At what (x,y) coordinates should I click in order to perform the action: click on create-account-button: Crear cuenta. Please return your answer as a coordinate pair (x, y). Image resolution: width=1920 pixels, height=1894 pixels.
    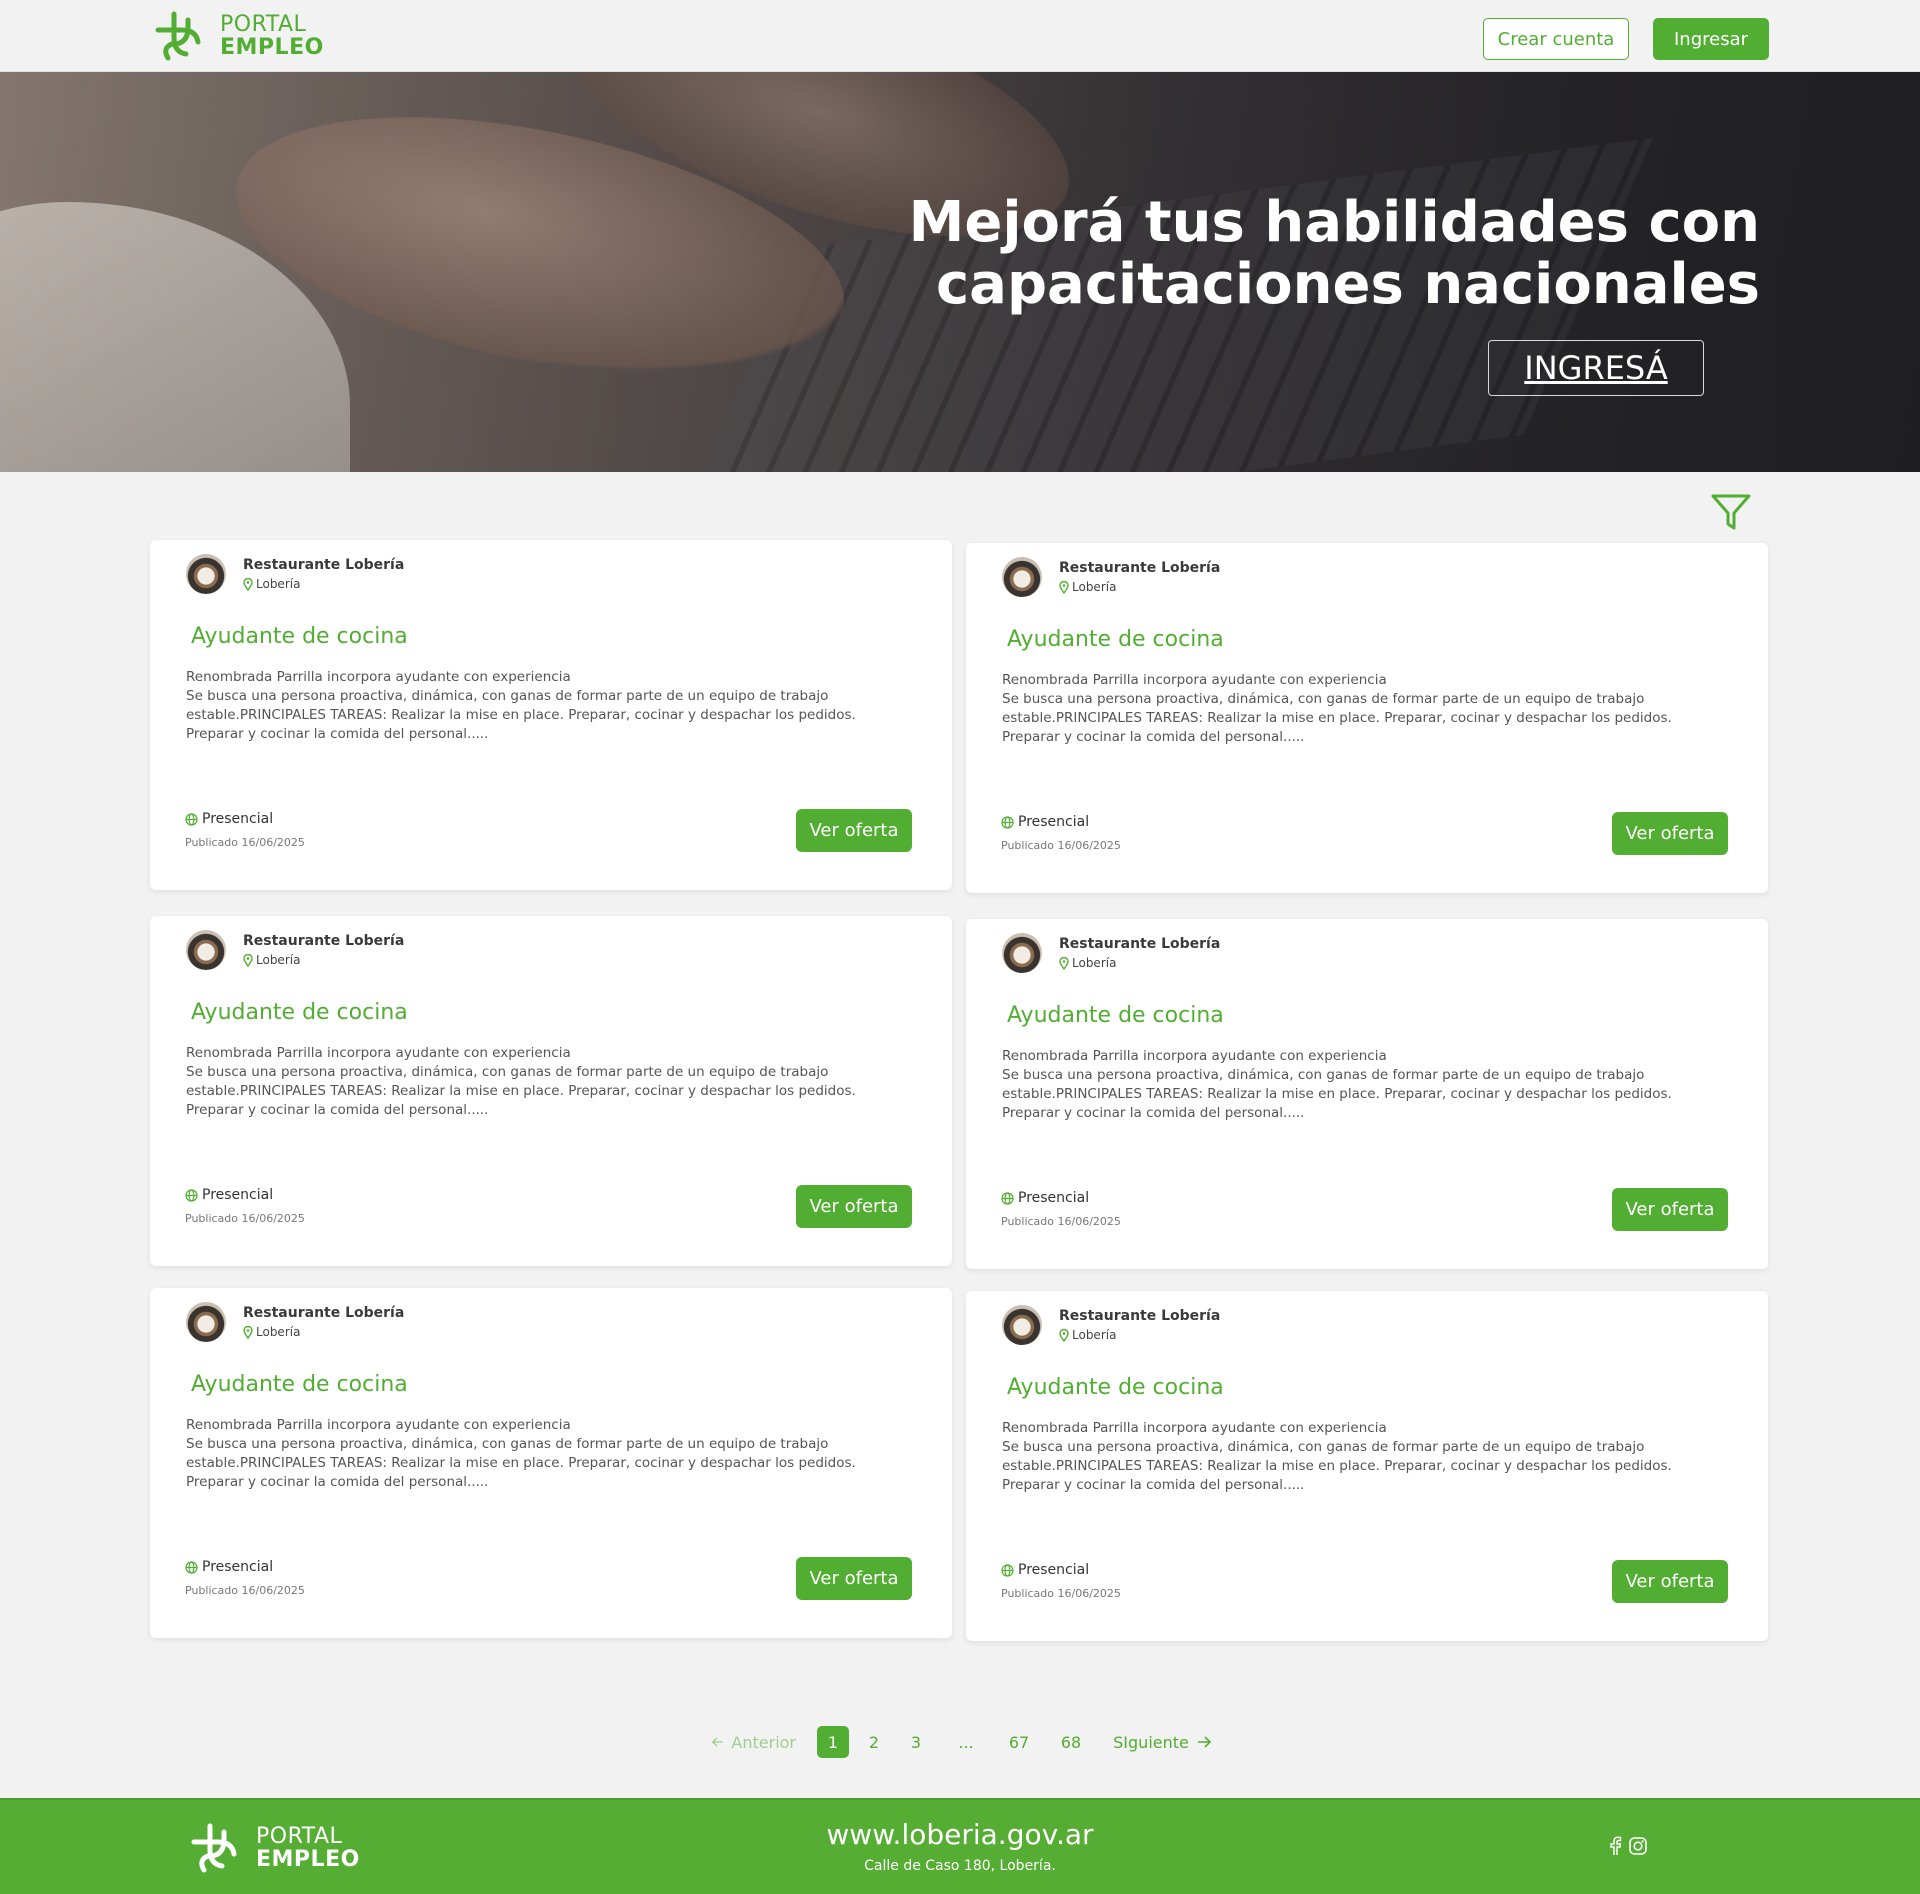
    Looking at the image, I should click on (1556, 39).